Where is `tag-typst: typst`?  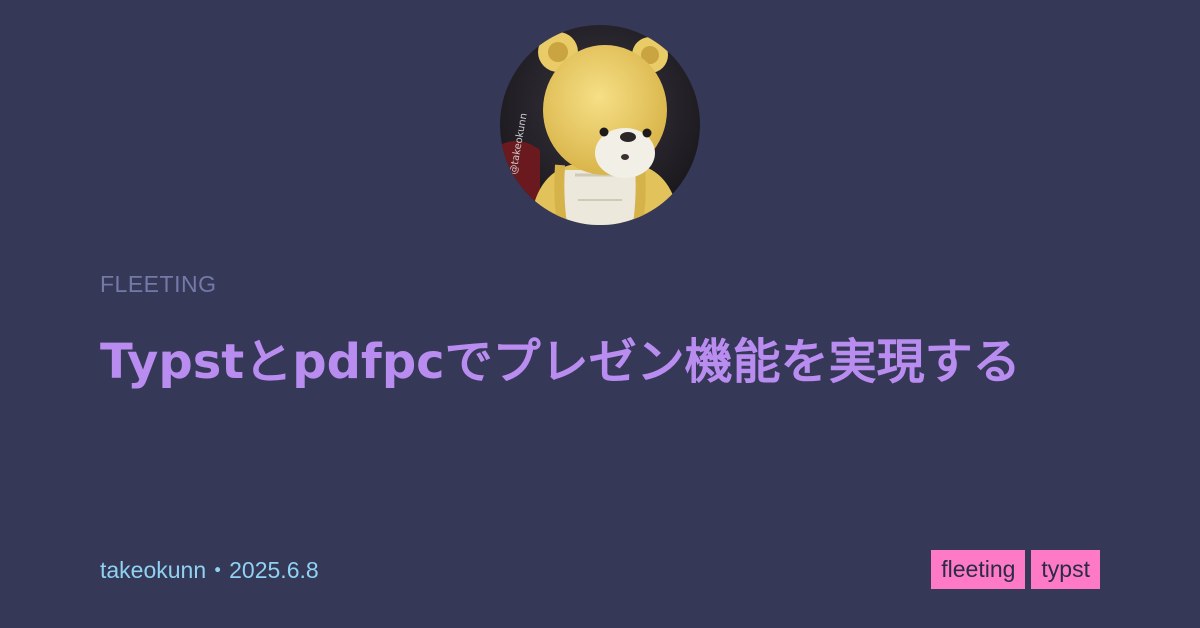 tag-typst: typst is located at coordinates (1065, 569).